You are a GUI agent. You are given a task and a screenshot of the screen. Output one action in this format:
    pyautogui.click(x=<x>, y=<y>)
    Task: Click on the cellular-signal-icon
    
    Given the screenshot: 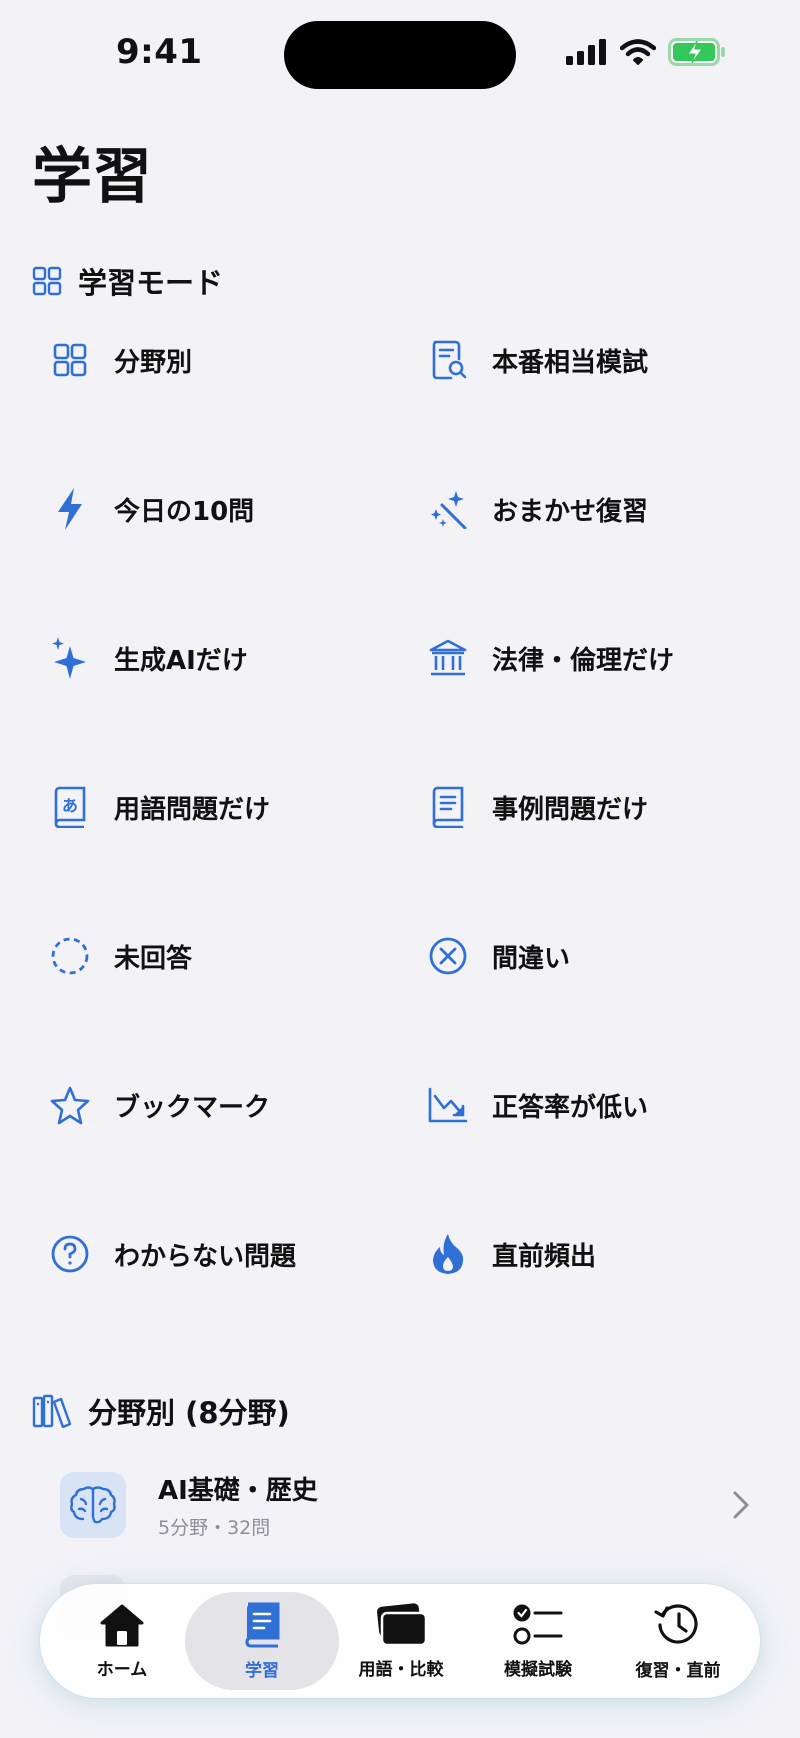 What is the action you would take?
    pyautogui.click(x=587, y=54)
    